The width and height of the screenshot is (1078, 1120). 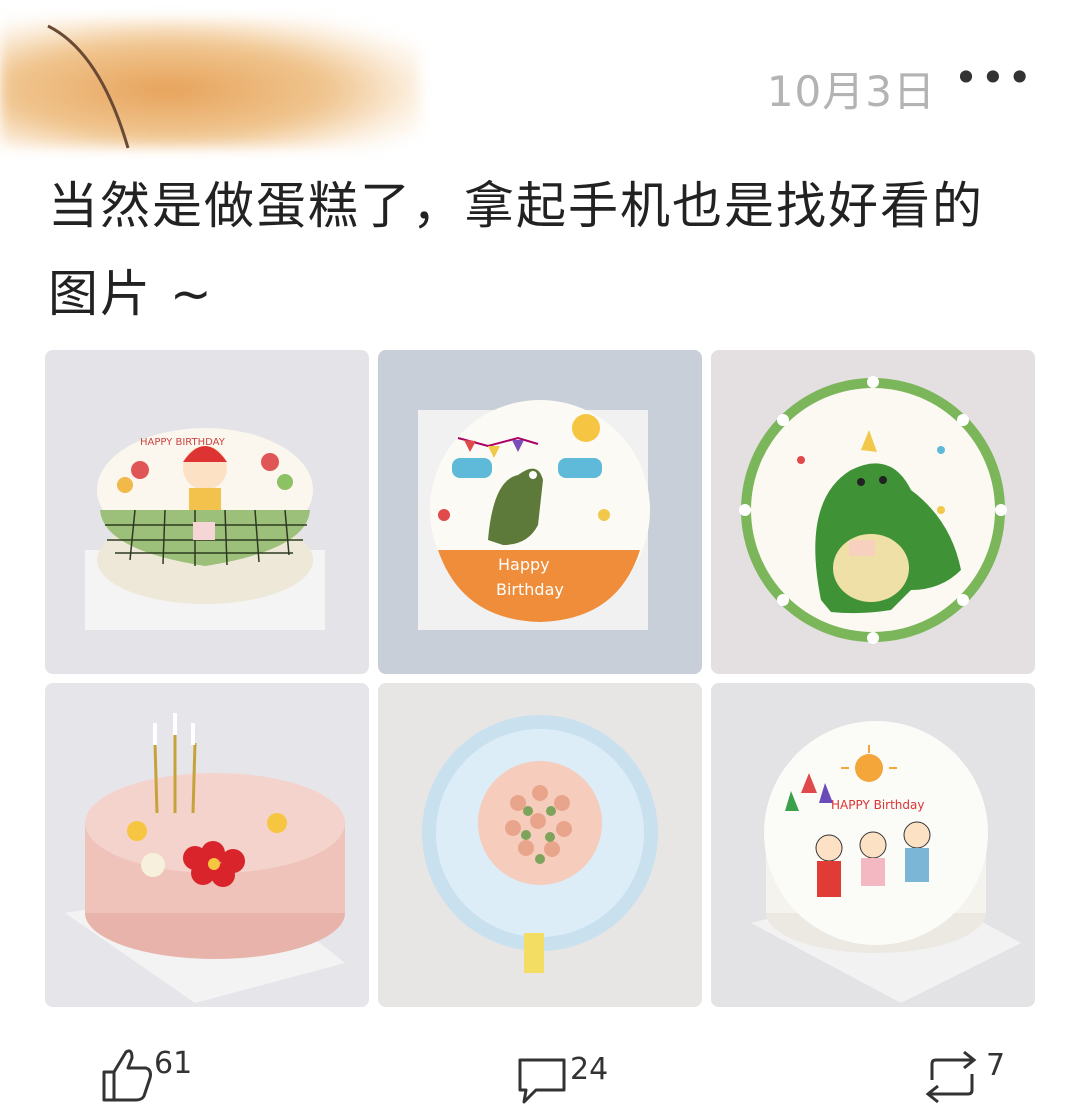 I want to click on repost-count: 7, so click(x=996, y=1065).